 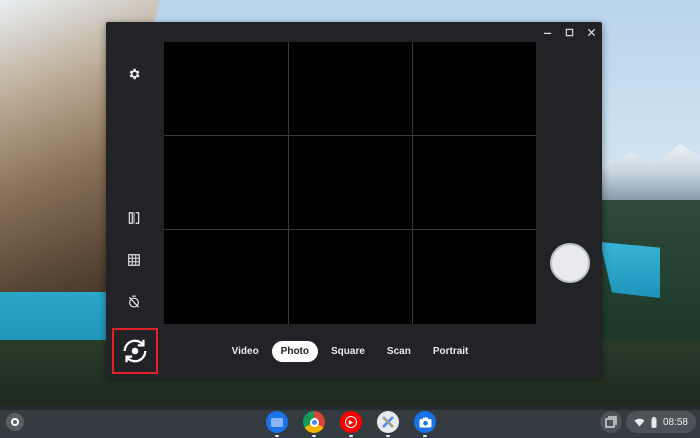 I want to click on files-icon, so click(x=277, y=422).